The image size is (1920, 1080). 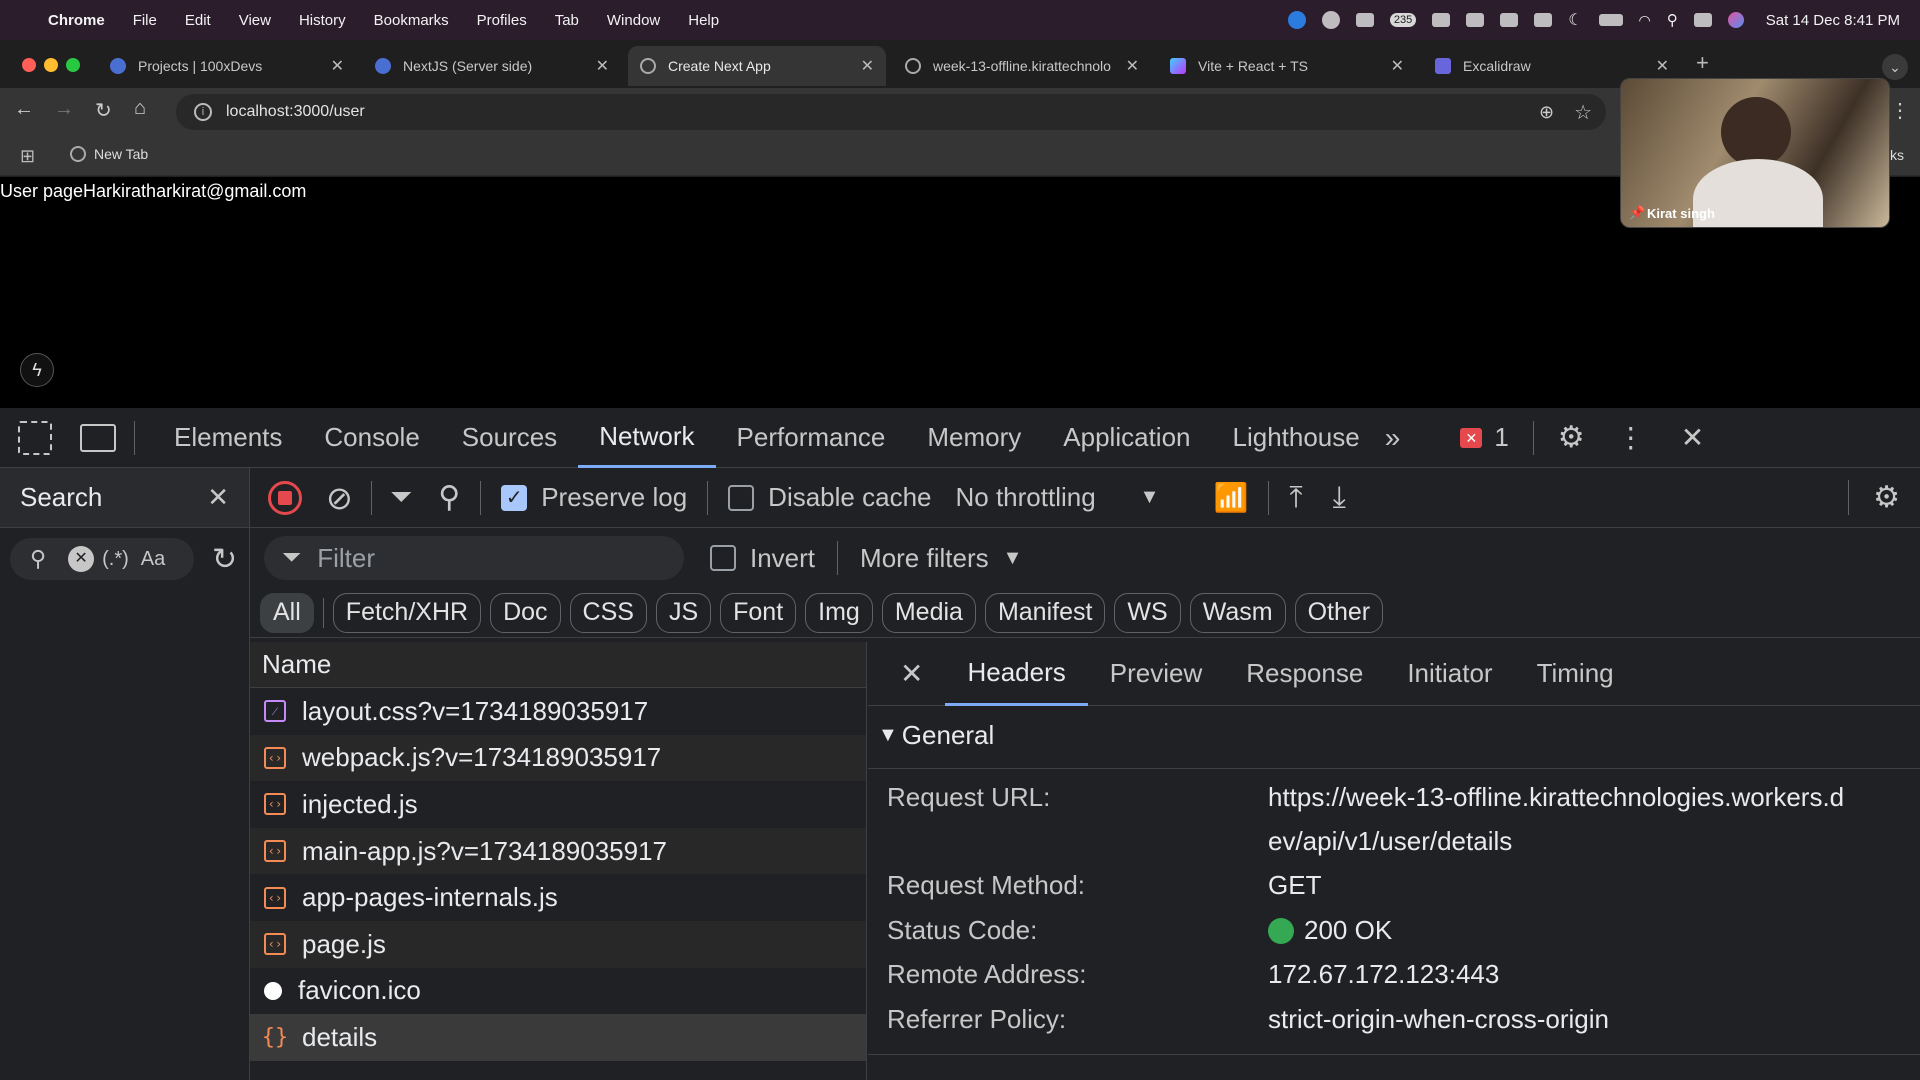 I want to click on inspect-element-icon, so click(x=35, y=437).